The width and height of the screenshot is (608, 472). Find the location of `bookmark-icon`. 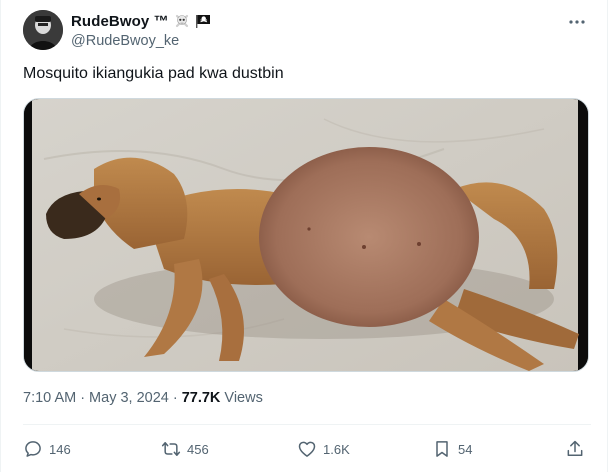

bookmark-icon is located at coordinates (442, 449).